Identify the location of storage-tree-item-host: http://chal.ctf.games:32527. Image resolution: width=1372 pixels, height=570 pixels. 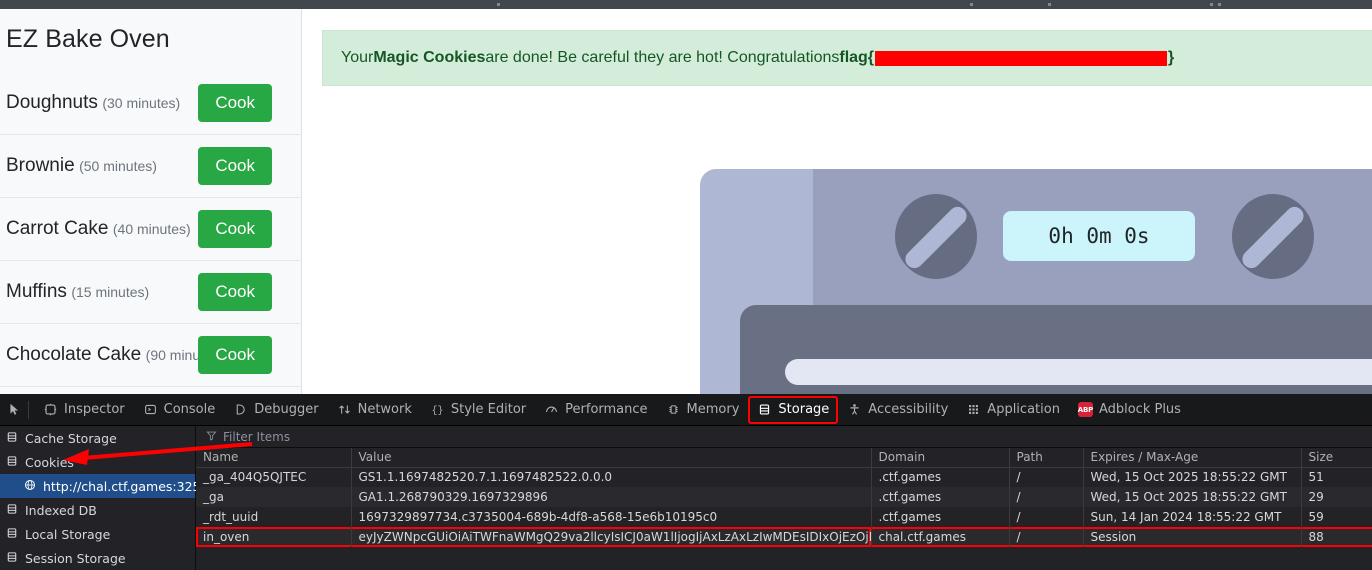
(108, 486).